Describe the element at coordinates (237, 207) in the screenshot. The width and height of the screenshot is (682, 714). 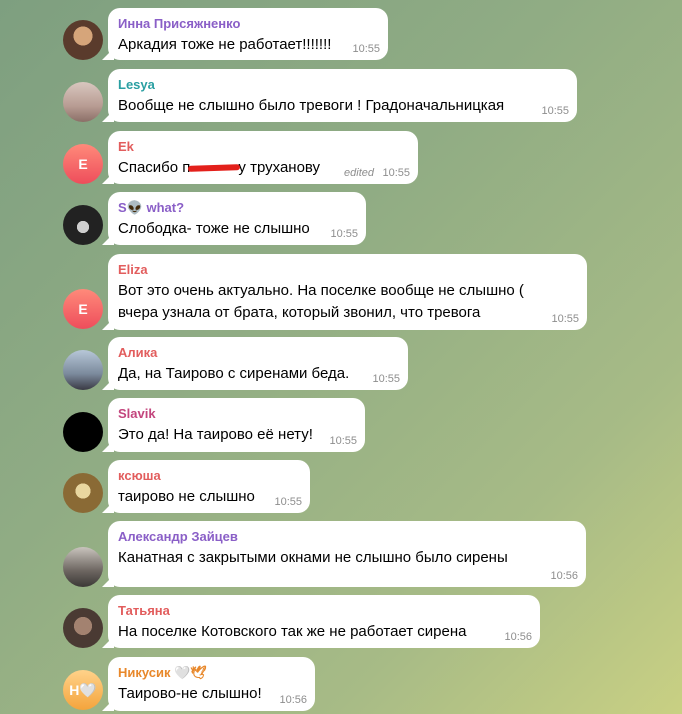
I see `sender-name: S👽 what?` at that location.